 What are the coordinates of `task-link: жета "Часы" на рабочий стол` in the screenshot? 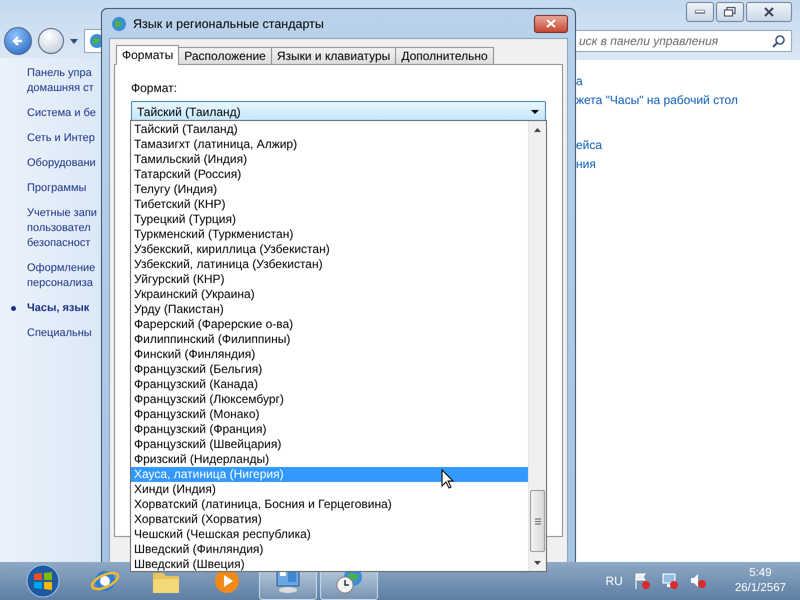 It's located at (657, 100).